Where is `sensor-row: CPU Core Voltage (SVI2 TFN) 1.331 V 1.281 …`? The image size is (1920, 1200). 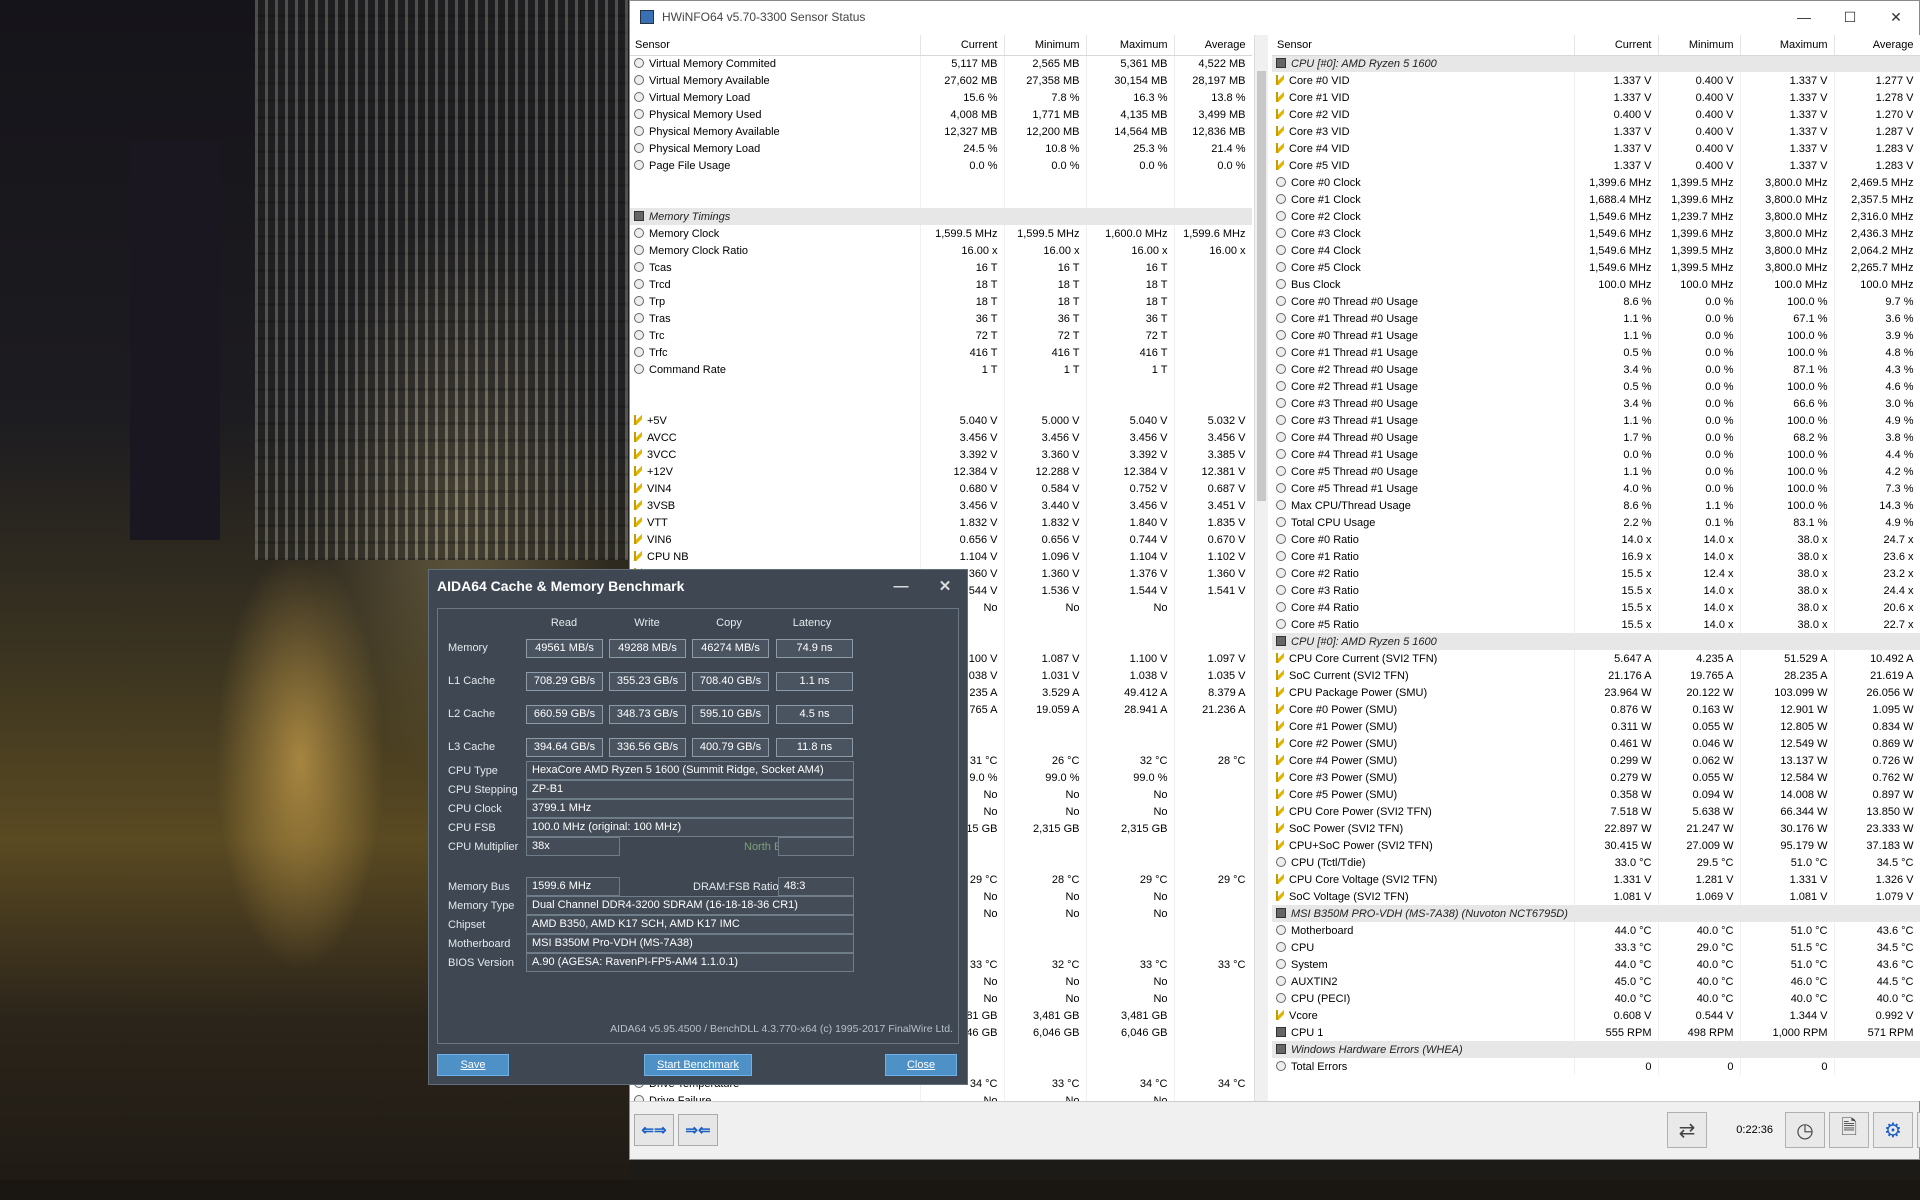 sensor-row: CPU Core Voltage (SVI2 TFN) 1.331 V 1.281 … is located at coordinates (1596, 879).